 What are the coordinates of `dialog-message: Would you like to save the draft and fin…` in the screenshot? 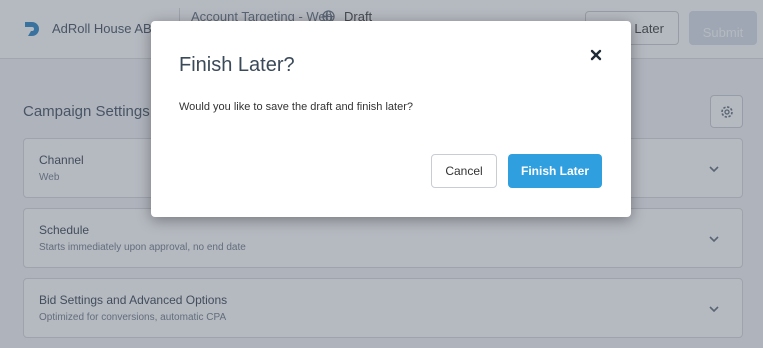 It's located at (296, 107).